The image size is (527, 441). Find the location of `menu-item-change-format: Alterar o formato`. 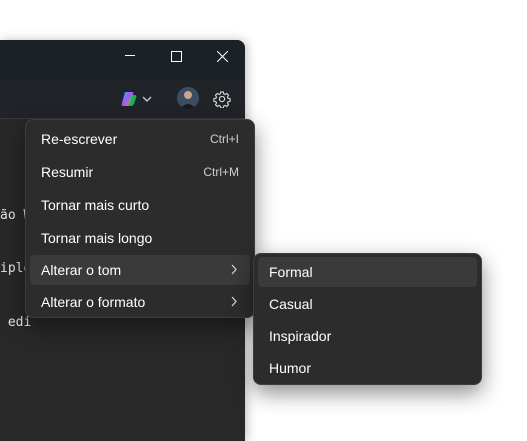

menu-item-change-format: Alterar o formato is located at coordinates (140, 302).